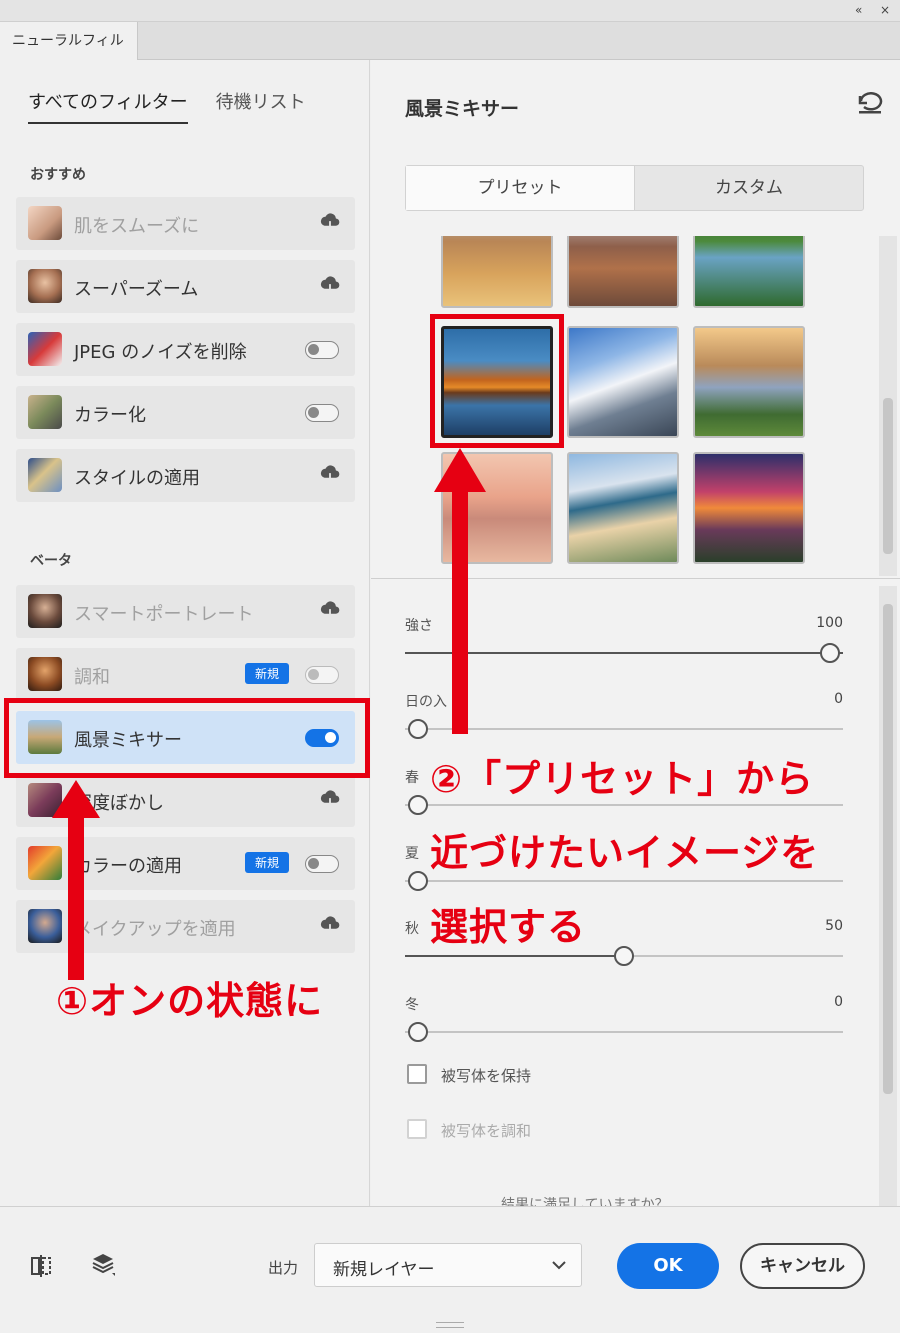 This screenshot has height=1333, width=900. I want to click on filter-item-label: 肌をスムーズに, so click(137, 226).